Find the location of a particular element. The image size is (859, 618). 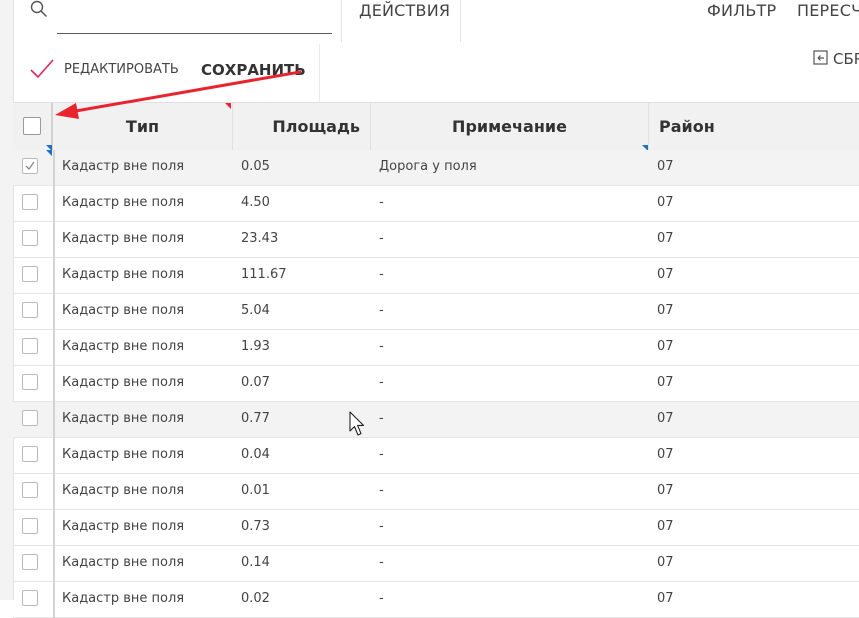

mouse-cursor-icon is located at coordinates (357, 423).